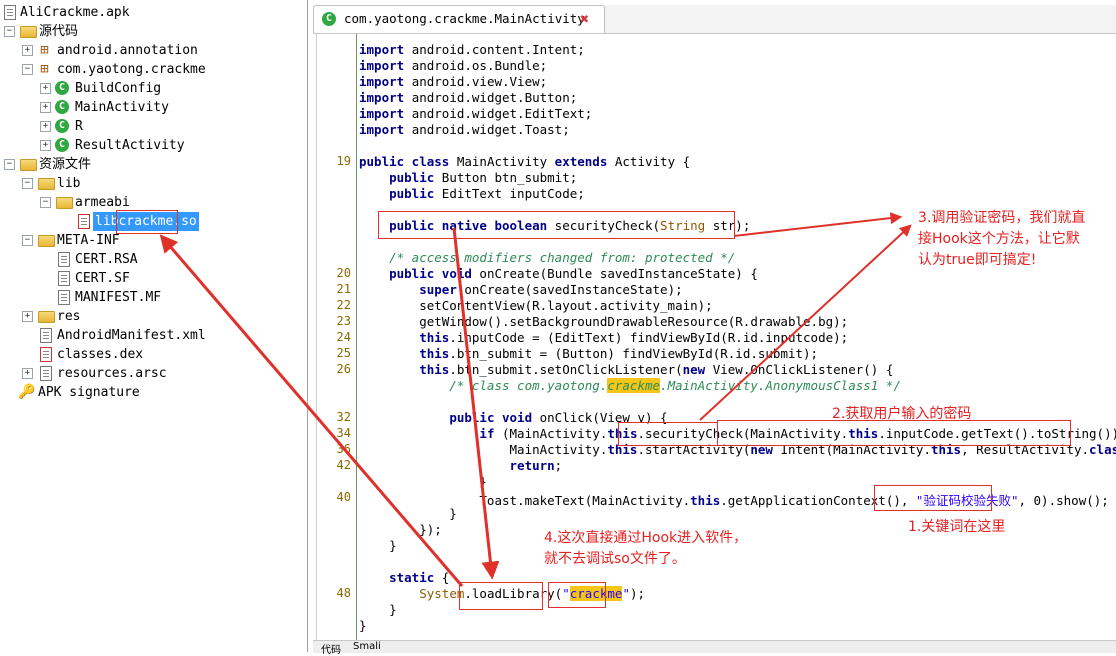 The height and width of the screenshot is (656, 1116). What do you see at coordinates (311, 410) in the screenshot?
I see `arrow-loadlib-to-so` at bounding box center [311, 410].